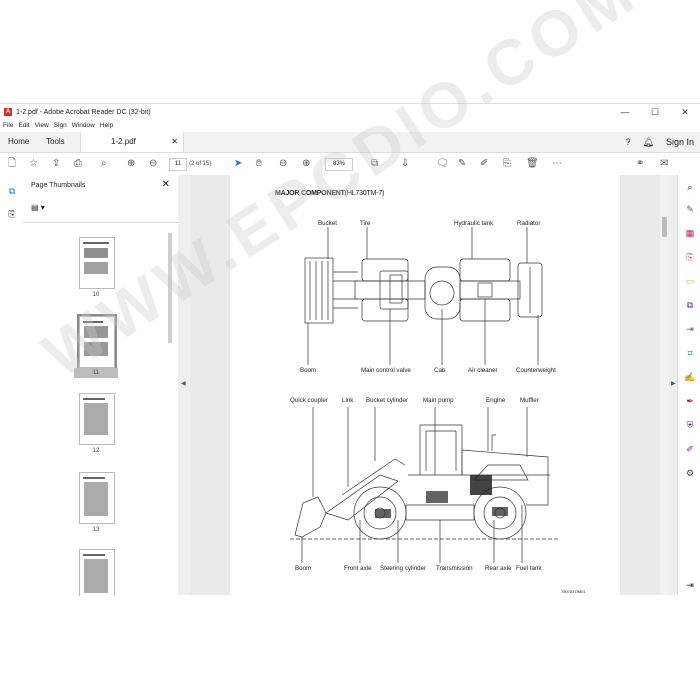 The width and height of the screenshot is (700, 700). I want to click on email-icon: ✉, so click(664, 164).